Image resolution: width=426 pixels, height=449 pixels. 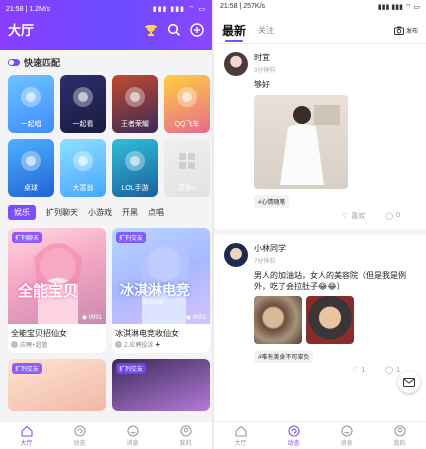 What do you see at coordinates (187, 188) in the screenshot?
I see `game-label: 更多+` at bounding box center [187, 188].